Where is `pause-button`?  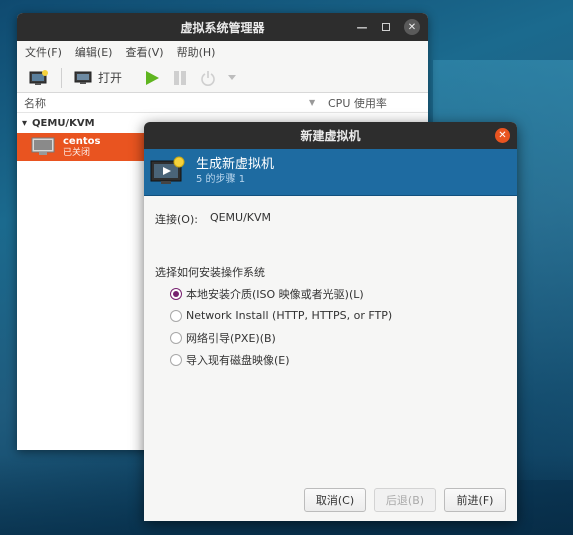
pause-button is located at coordinates (180, 78).